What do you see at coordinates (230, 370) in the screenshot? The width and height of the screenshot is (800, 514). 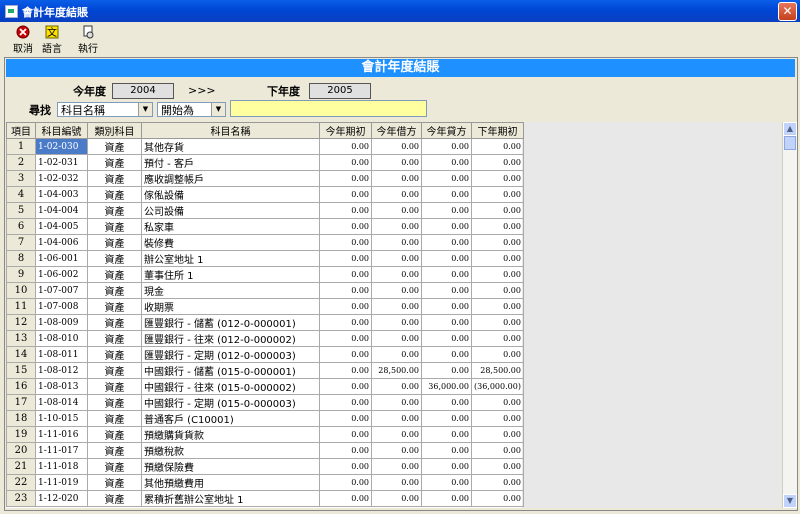 I see `account-name: 中國銀行 - 儲蓄 (015-0-000001)` at bounding box center [230, 370].